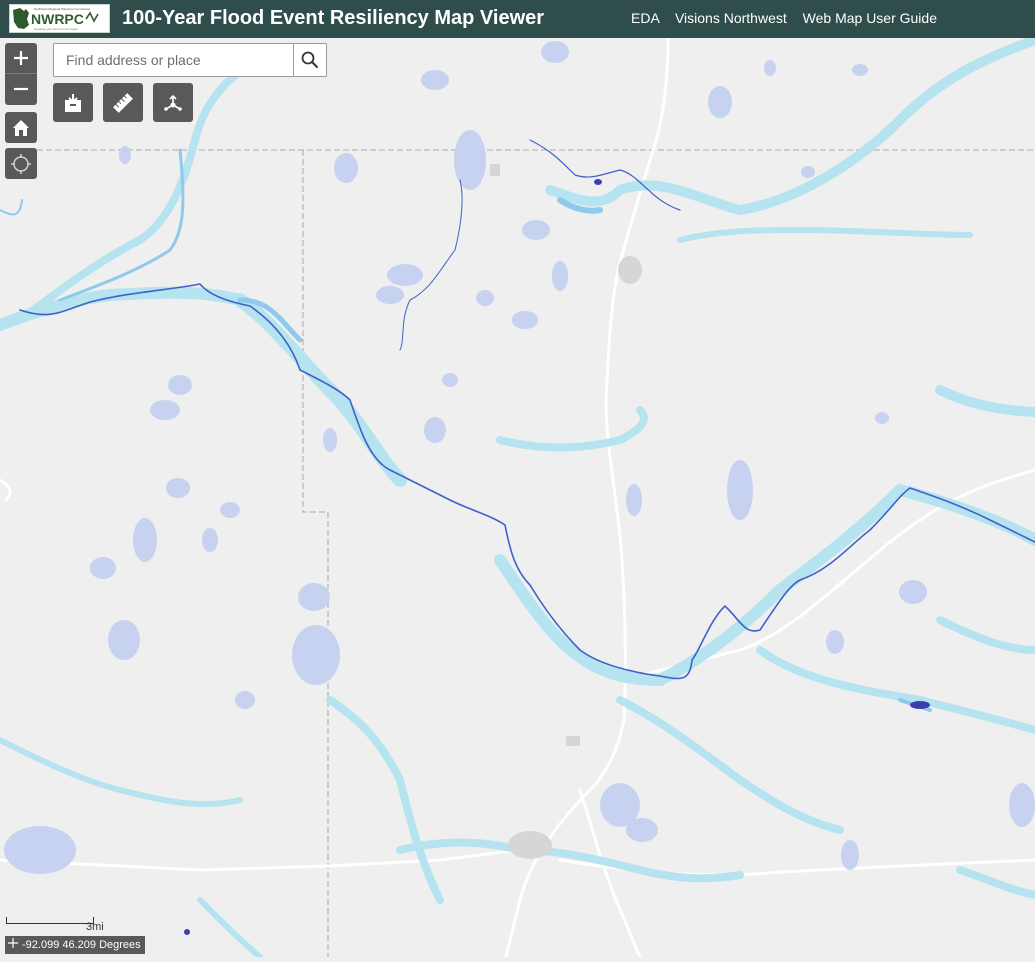 The width and height of the screenshot is (1035, 962). What do you see at coordinates (731, 18) in the screenshot?
I see `nav-link-visions-northwest: Visions Northwest` at bounding box center [731, 18].